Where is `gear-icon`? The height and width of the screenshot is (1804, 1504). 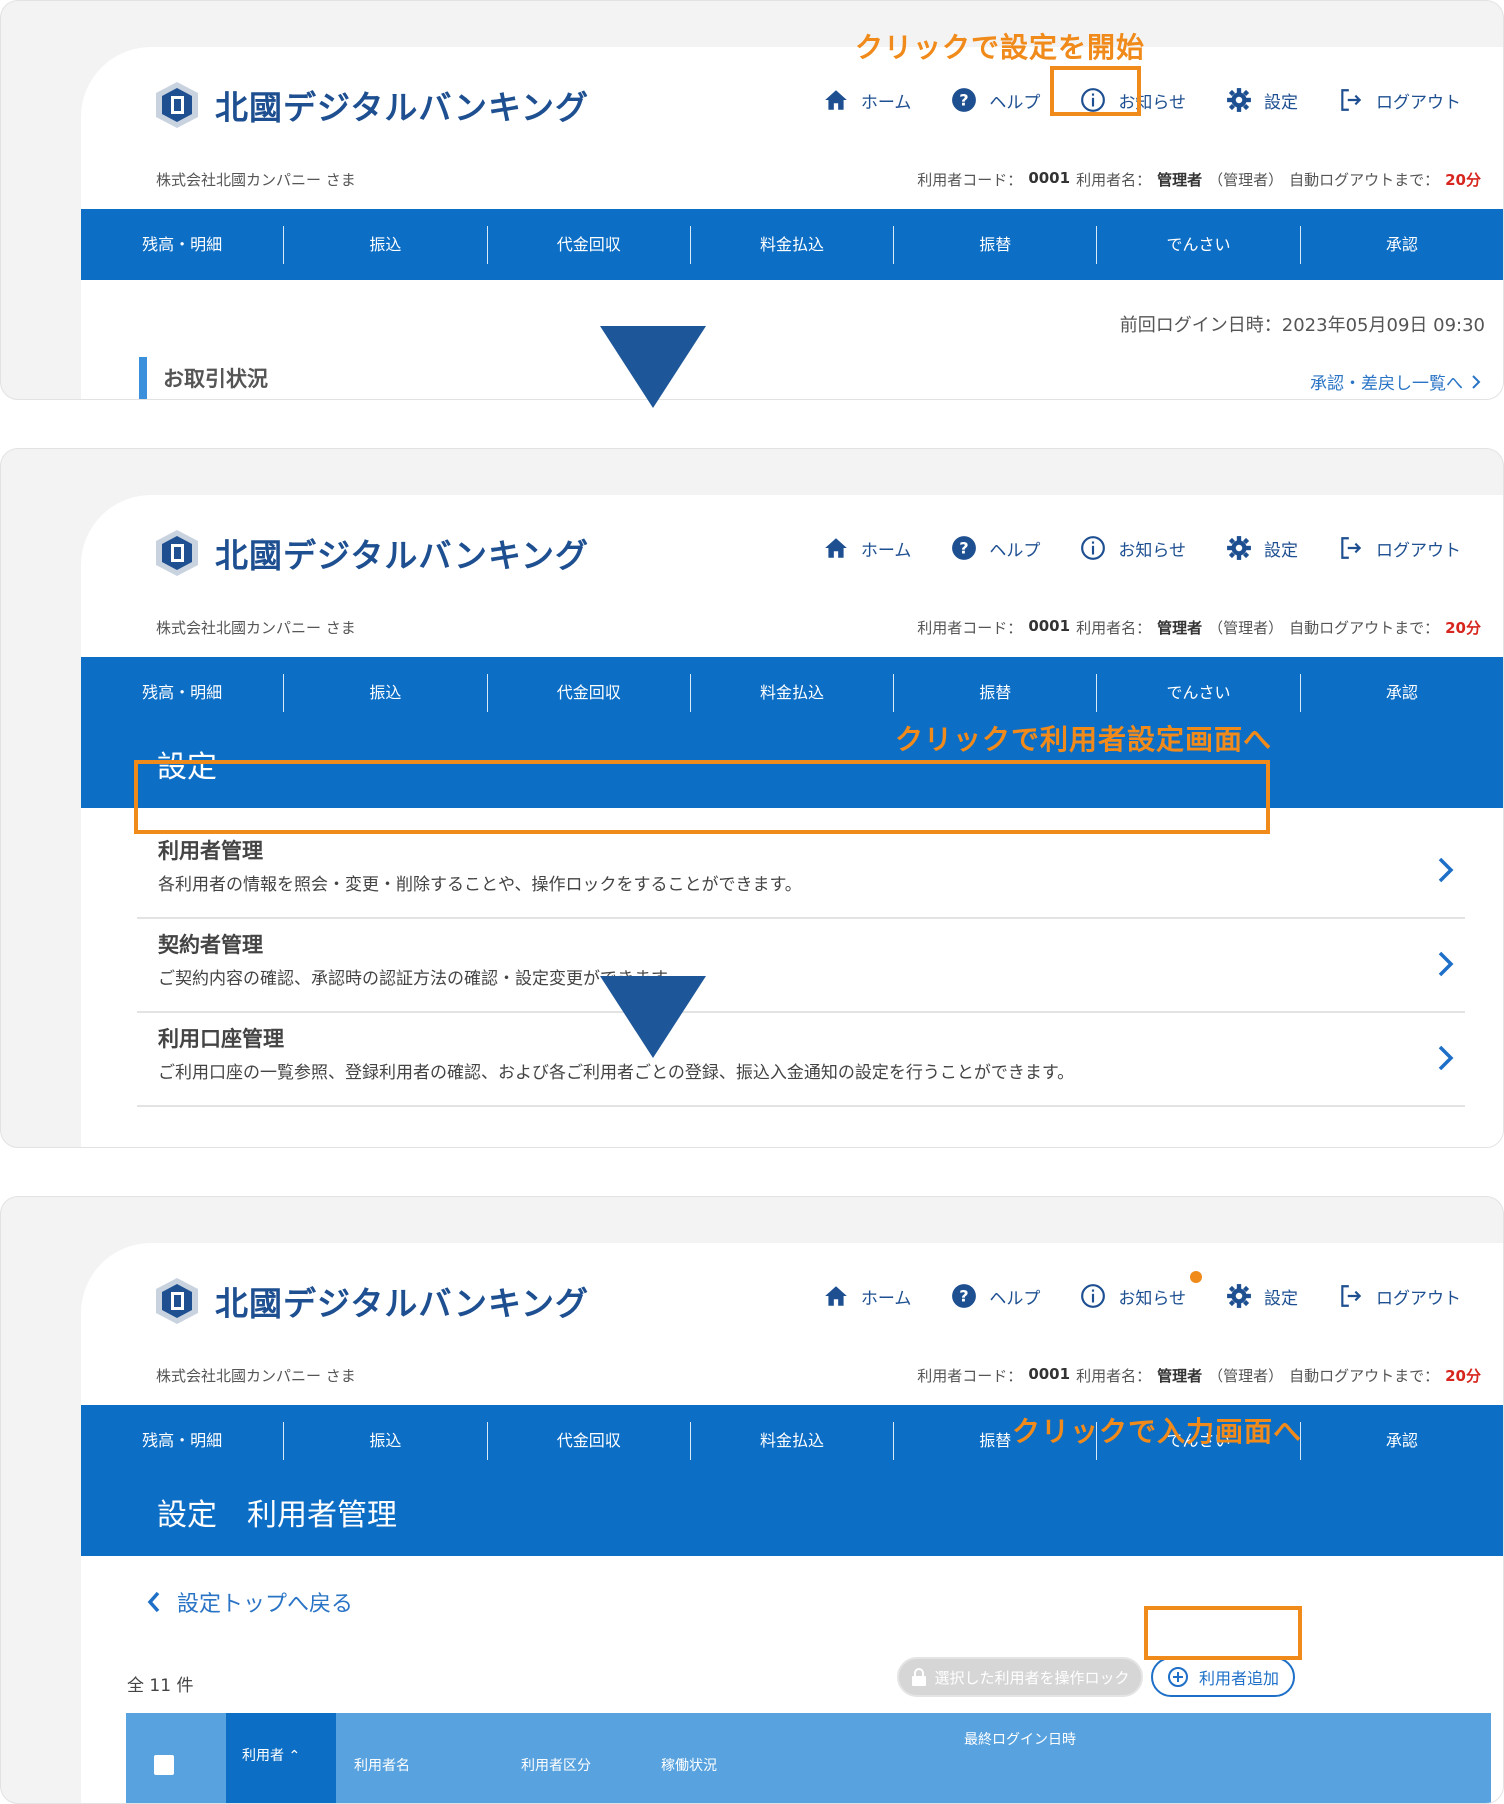
gear-icon is located at coordinates (1239, 1296).